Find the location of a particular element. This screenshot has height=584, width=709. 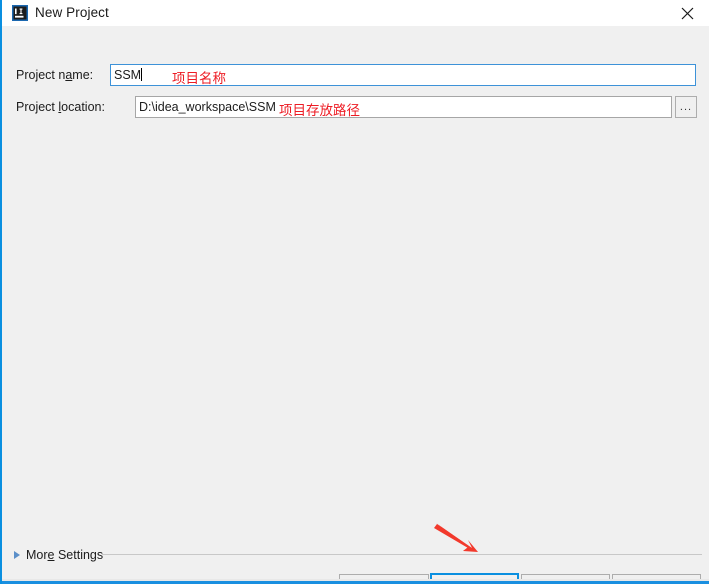

more-settings-label: More Settings is located at coordinates (65, 555).